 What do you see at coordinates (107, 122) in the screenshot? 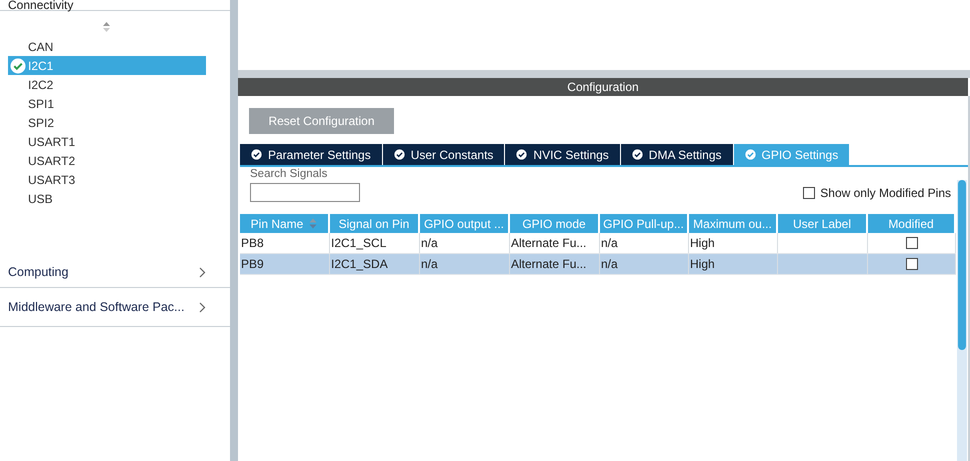
I see `peripheral-item: SPI2` at bounding box center [107, 122].